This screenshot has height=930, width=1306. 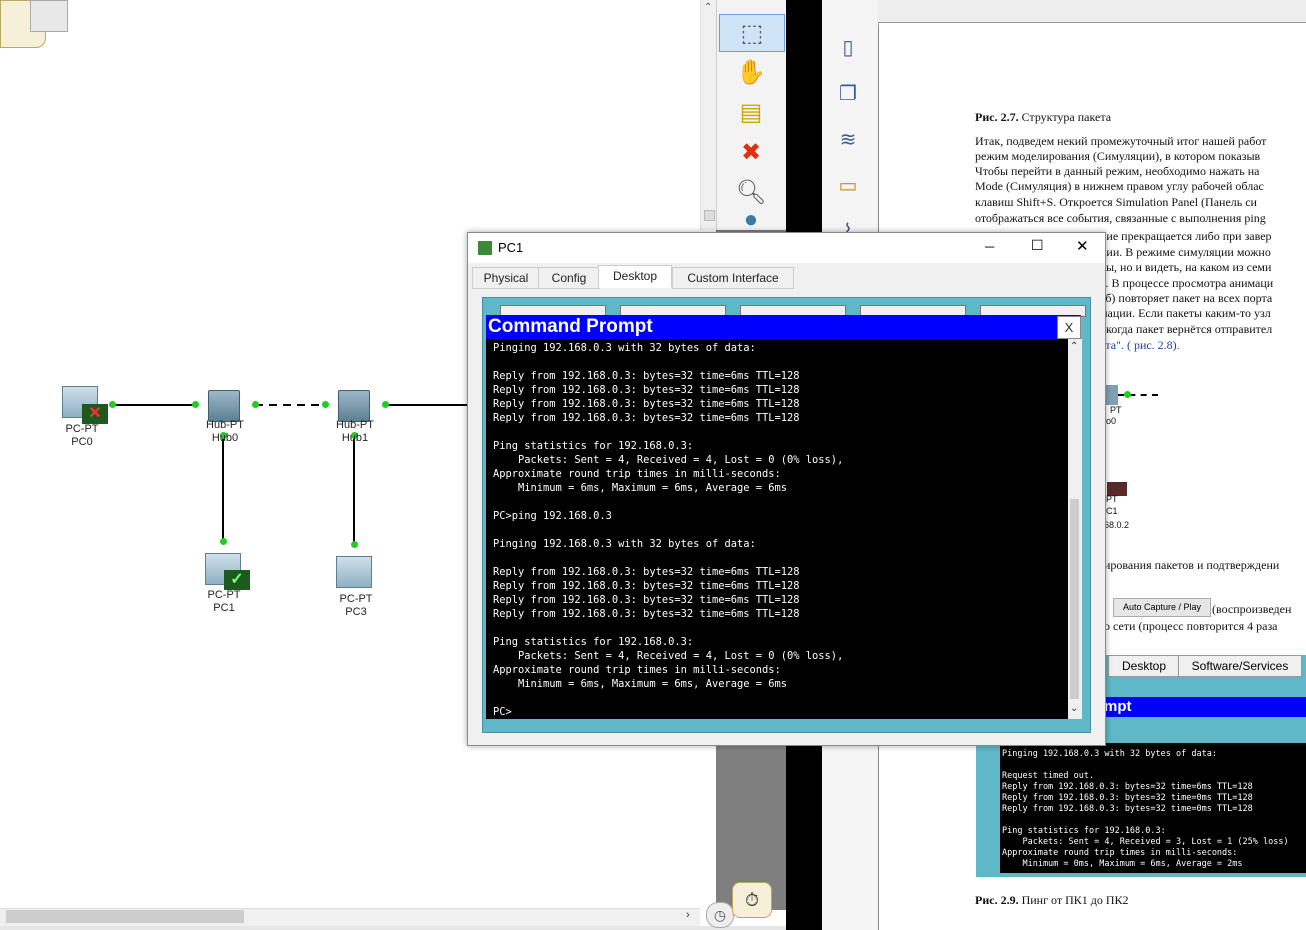 I want to click on mini-label: PT, so click(x=1112, y=499).